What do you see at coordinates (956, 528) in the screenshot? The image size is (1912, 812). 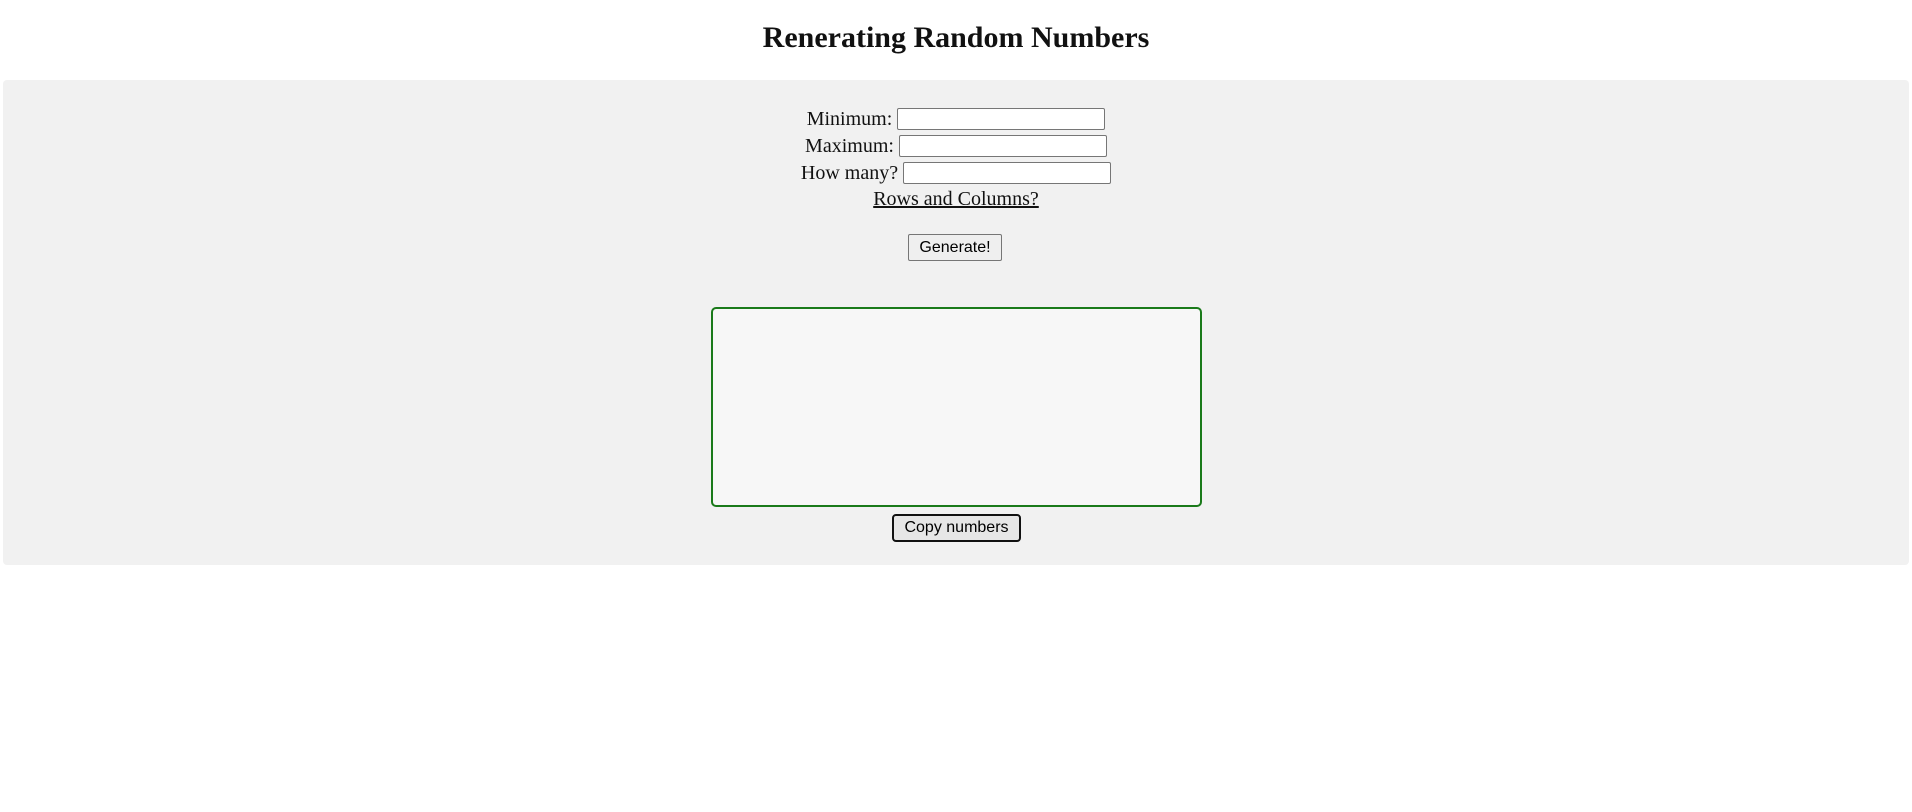 I see `copy-numbers-button: Copy numbers` at bounding box center [956, 528].